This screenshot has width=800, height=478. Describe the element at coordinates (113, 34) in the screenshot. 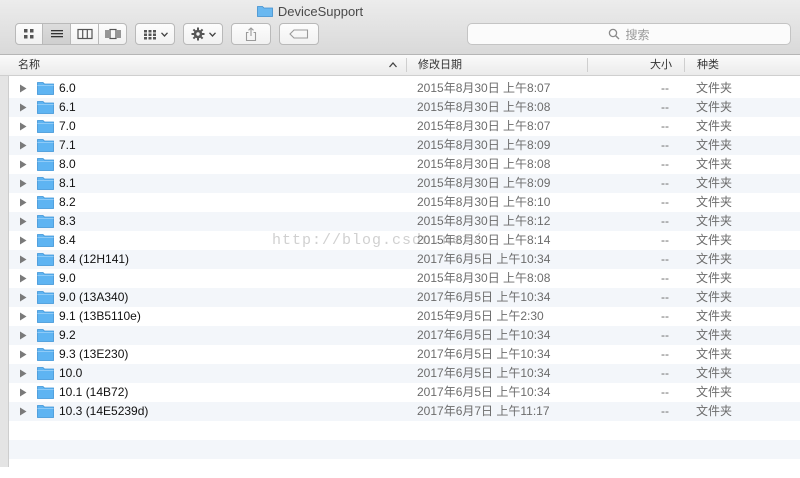

I see `coverflow-view-button` at that location.